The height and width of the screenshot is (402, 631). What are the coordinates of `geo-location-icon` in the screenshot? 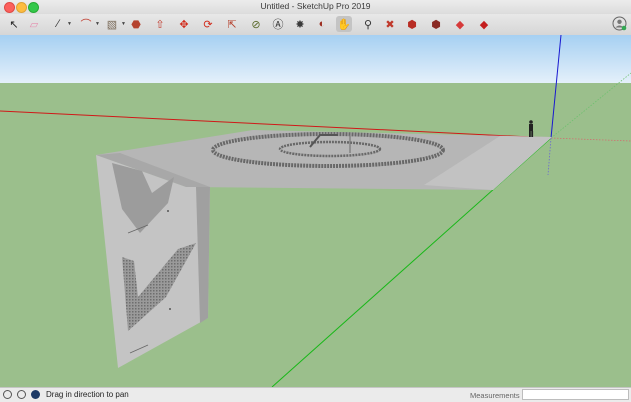 It's located at (7, 394).